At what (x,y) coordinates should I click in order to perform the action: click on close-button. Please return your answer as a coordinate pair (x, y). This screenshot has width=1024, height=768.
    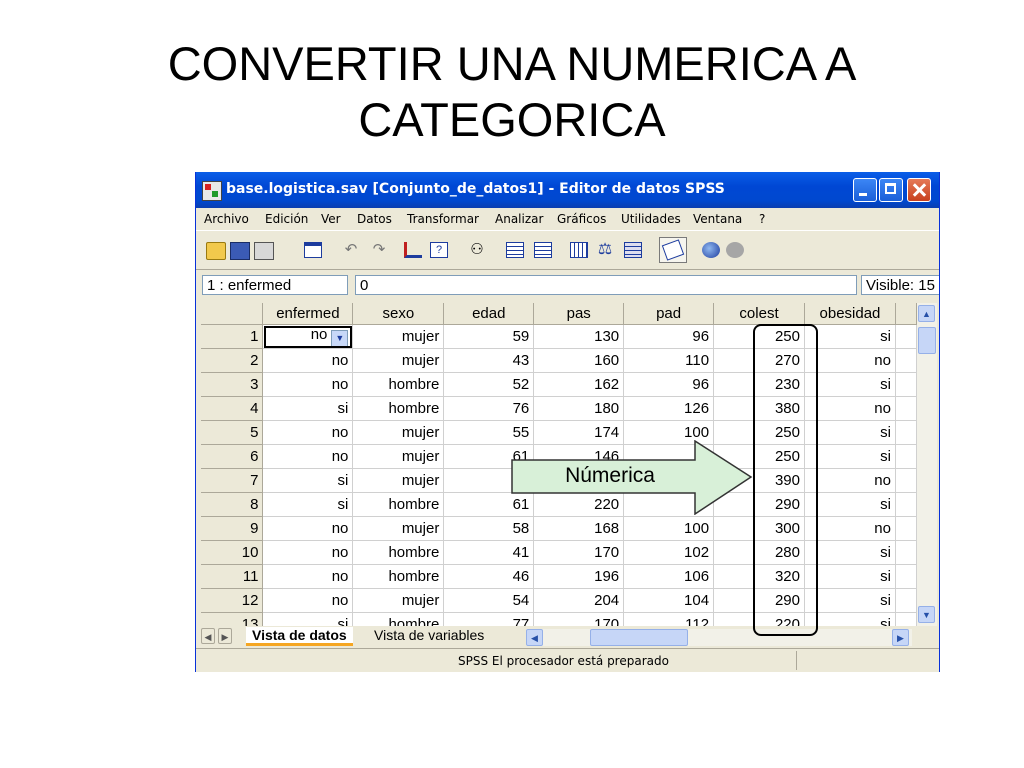
    Looking at the image, I should click on (919, 190).